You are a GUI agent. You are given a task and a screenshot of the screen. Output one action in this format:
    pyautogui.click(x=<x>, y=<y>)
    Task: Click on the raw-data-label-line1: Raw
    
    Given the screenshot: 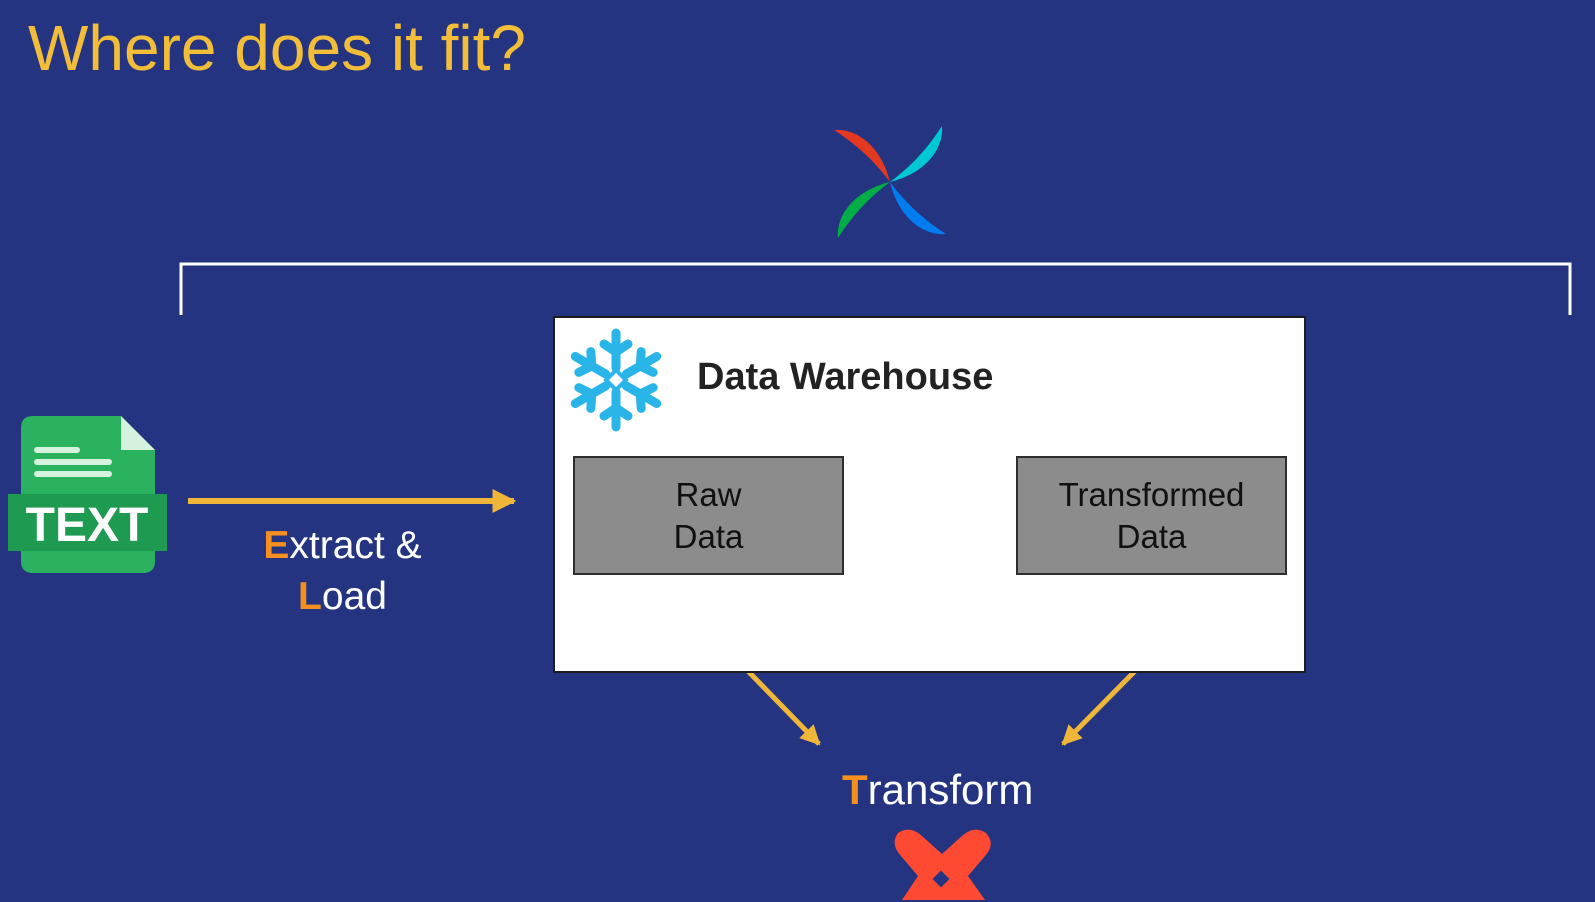 What is the action you would take?
    pyautogui.click(x=708, y=494)
    